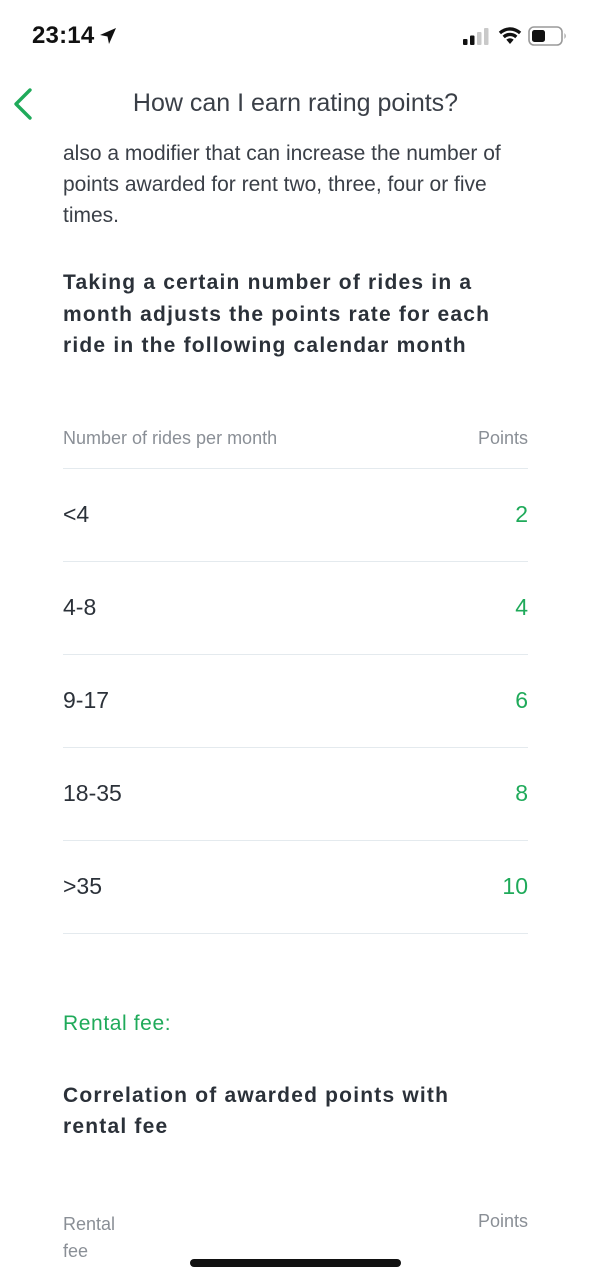 Image resolution: width=591 pixels, height=1280 pixels. Describe the element at coordinates (108, 36) in the screenshot. I see `location-arrow-icon` at that location.